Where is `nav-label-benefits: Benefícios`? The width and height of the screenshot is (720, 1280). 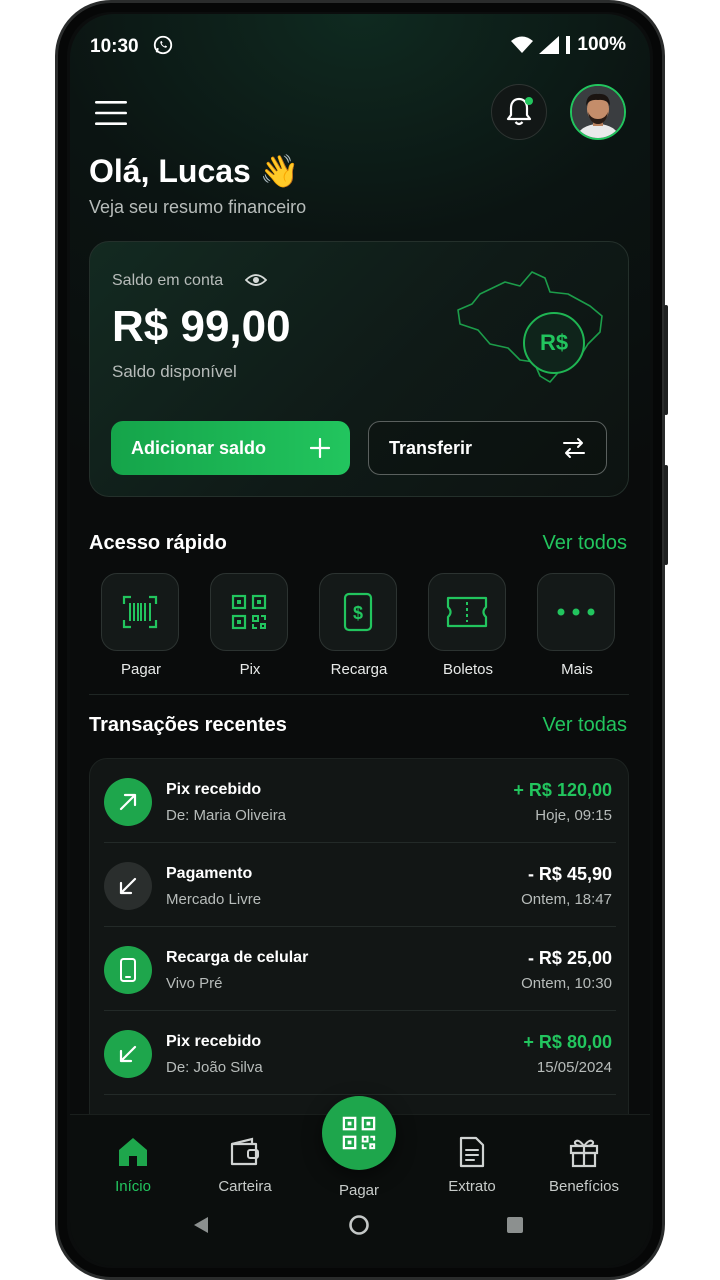 nav-label-benefits: Benefícios is located at coordinates (584, 1186).